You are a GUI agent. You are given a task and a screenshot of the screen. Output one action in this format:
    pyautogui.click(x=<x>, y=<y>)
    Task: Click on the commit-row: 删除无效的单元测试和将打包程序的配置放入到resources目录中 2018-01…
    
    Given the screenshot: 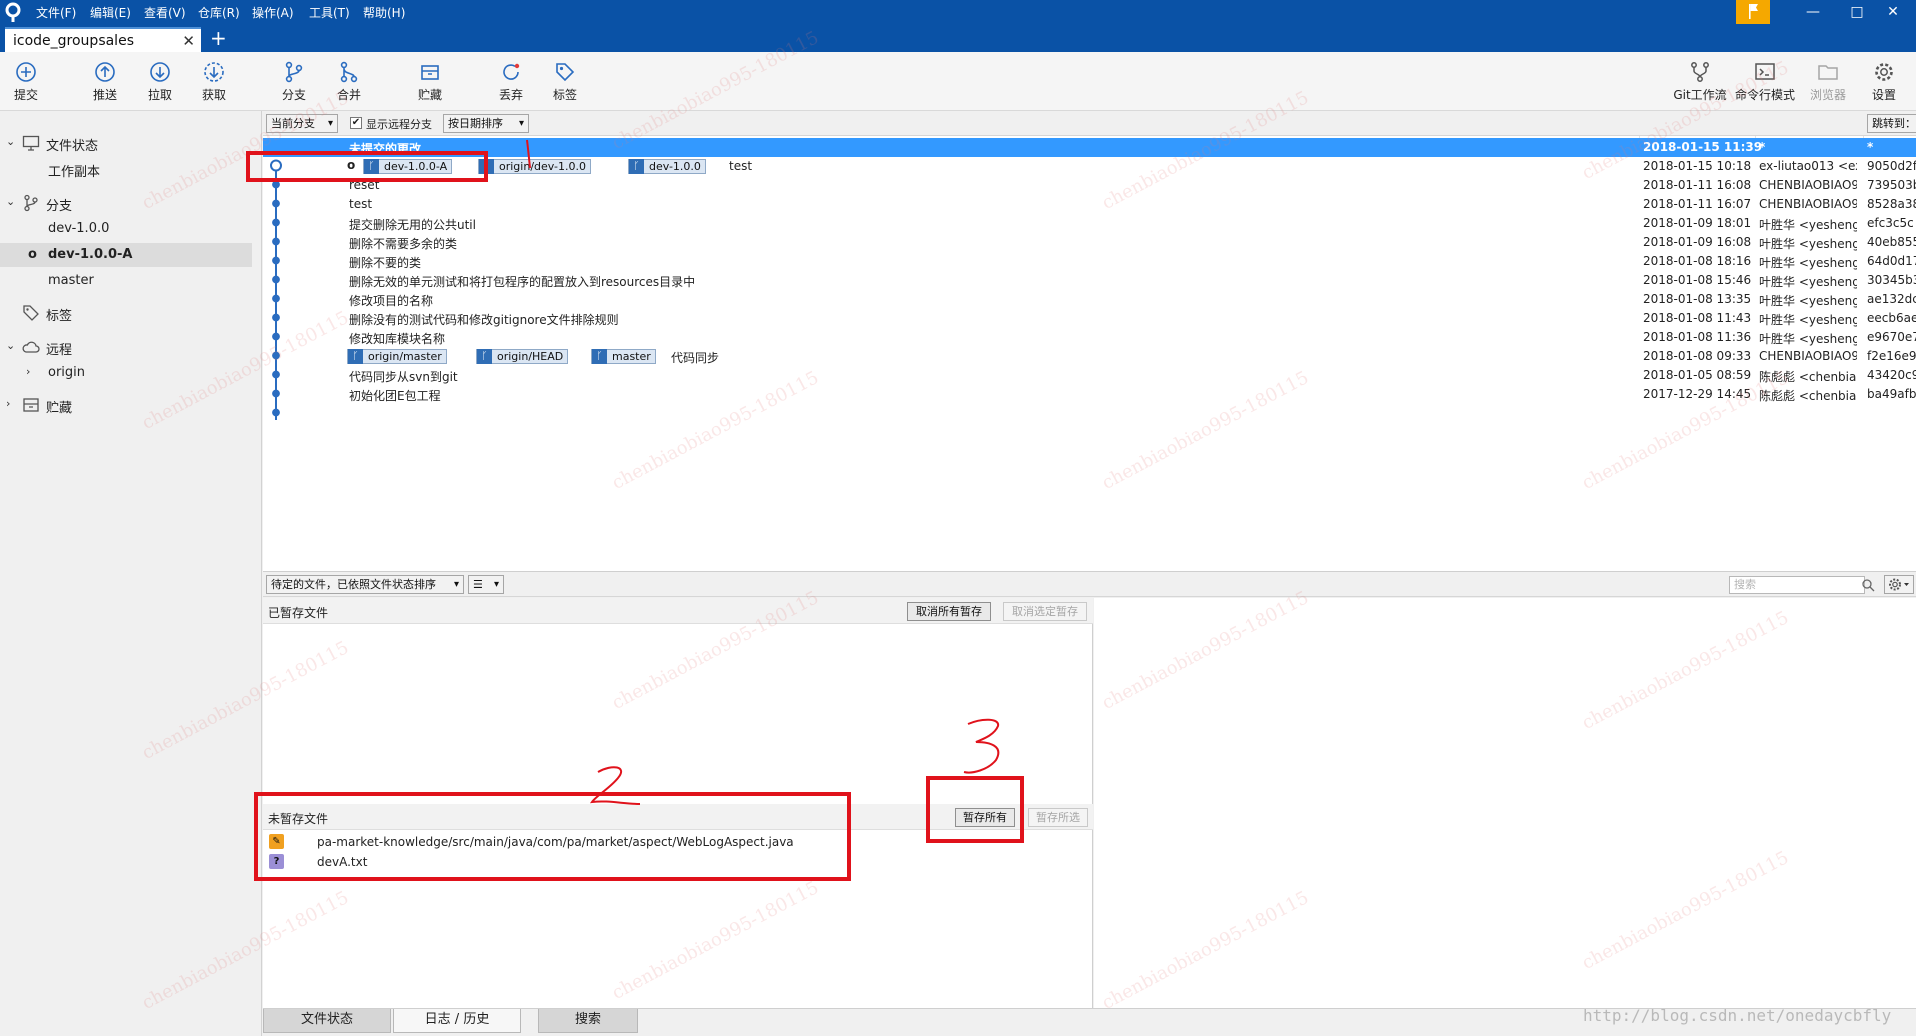 What is the action you would take?
    pyautogui.click(x=1089, y=280)
    